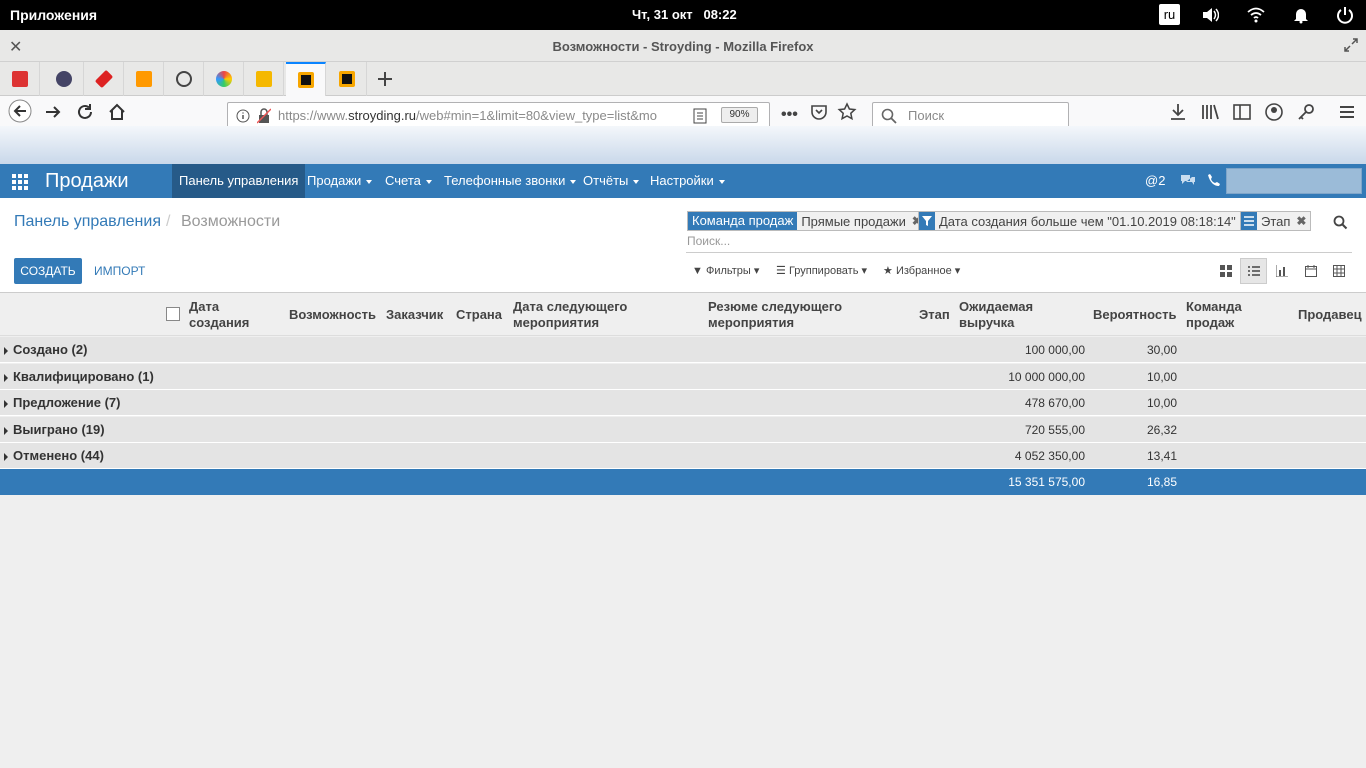 Image resolution: width=1366 pixels, height=768 pixels. What do you see at coordinates (934, 315) in the screenshot?
I see `column-header-stage: Этап` at bounding box center [934, 315].